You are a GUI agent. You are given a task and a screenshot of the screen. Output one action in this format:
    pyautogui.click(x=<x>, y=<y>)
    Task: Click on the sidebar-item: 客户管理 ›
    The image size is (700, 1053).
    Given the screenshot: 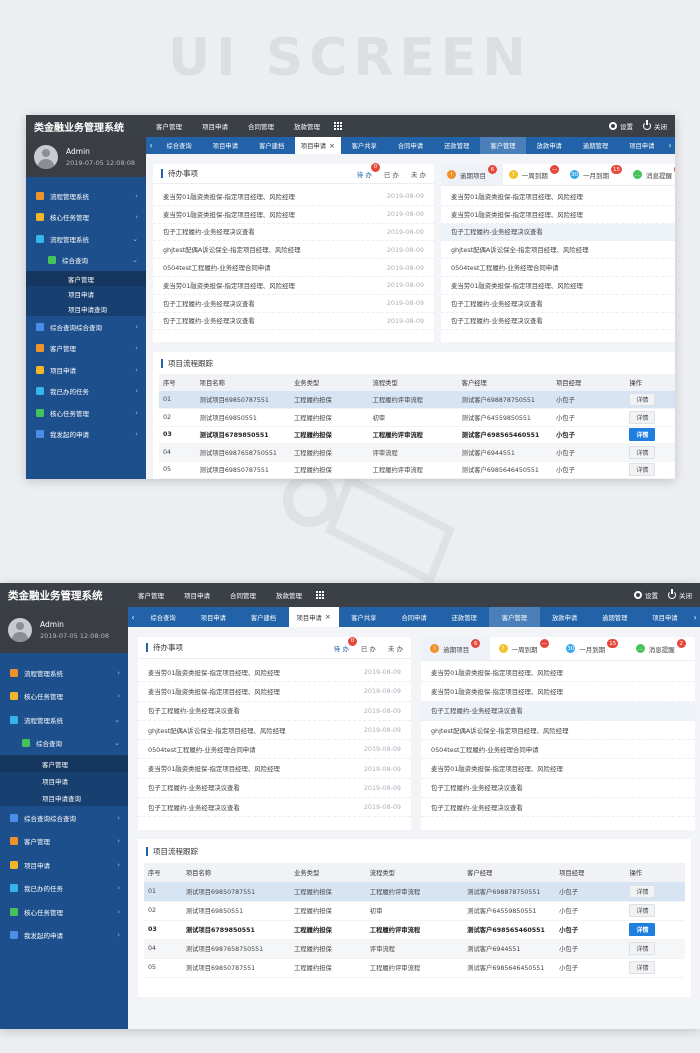 What is the action you would take?
    pyautogui.click(x=86, y=349)
    